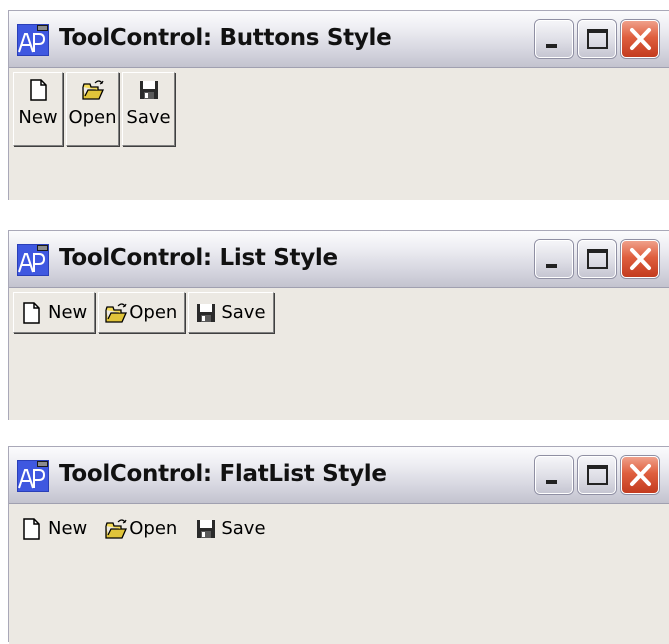 The width and height of the screenshot is (669, 644). I want to click on title-bar: ToolControl: Buttons Style, so click(339, 39).